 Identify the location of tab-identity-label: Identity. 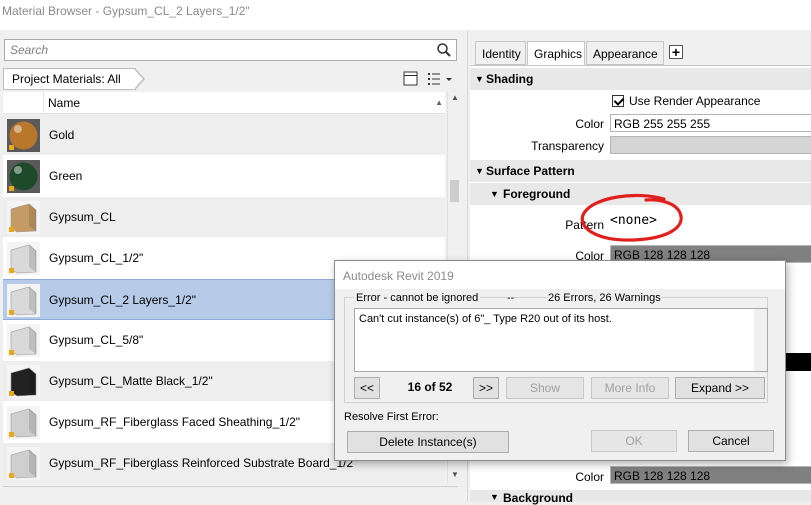
(501, 54).